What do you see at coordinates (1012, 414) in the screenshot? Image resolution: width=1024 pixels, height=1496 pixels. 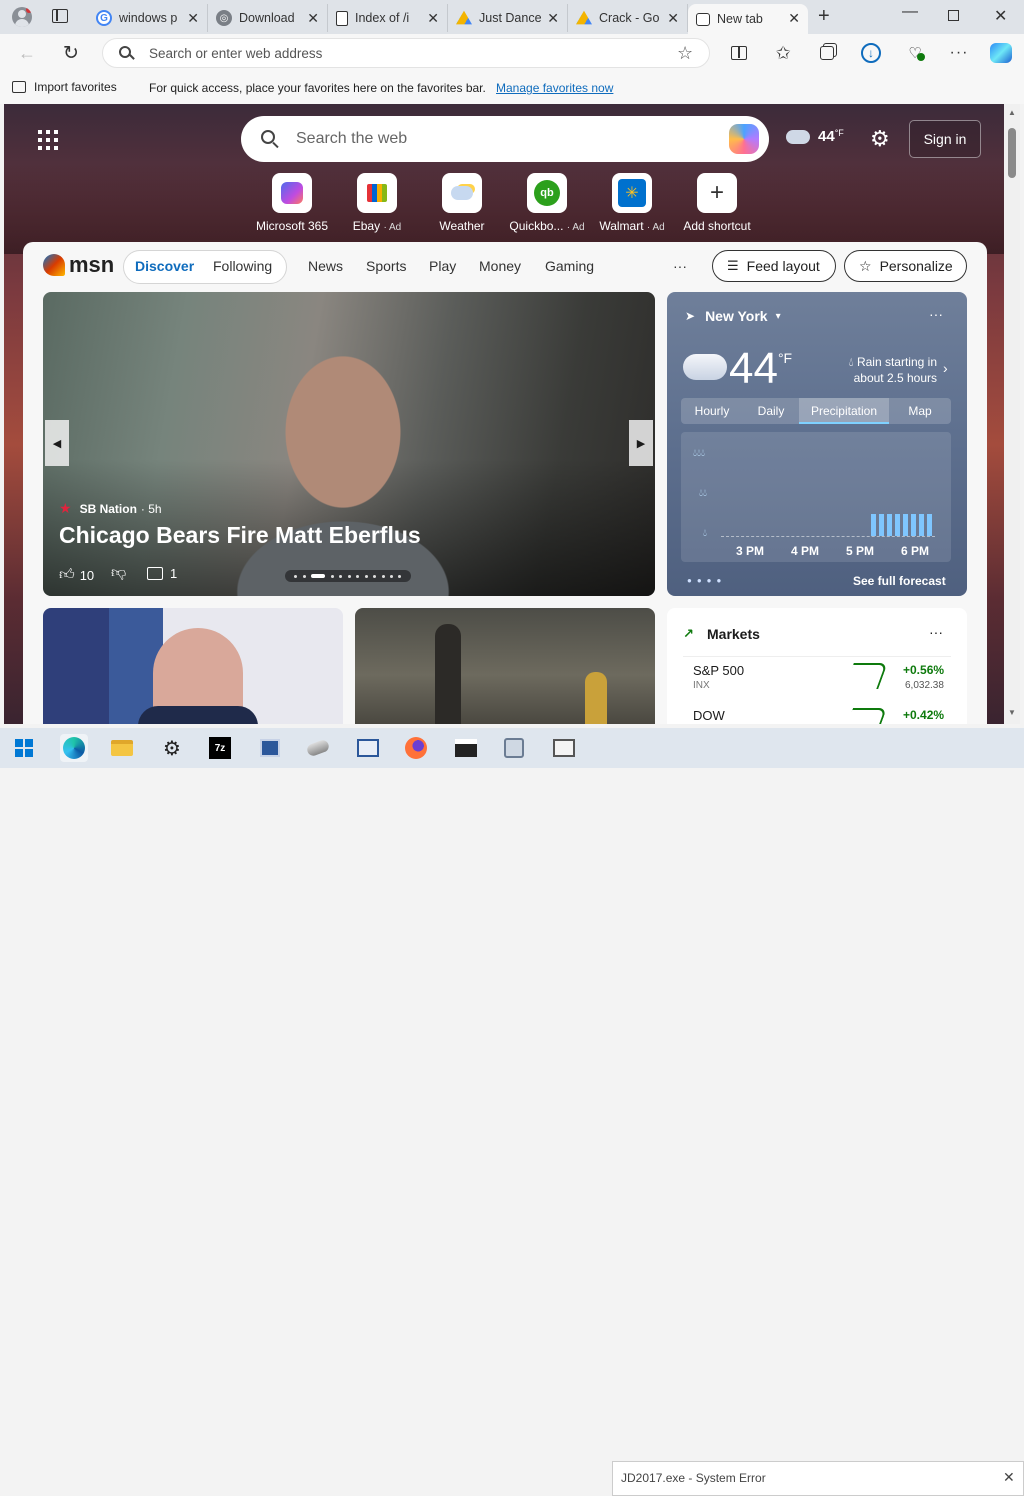 I see `page-scrollbar: ▲ ▼` at bounding box center [1012, 414].